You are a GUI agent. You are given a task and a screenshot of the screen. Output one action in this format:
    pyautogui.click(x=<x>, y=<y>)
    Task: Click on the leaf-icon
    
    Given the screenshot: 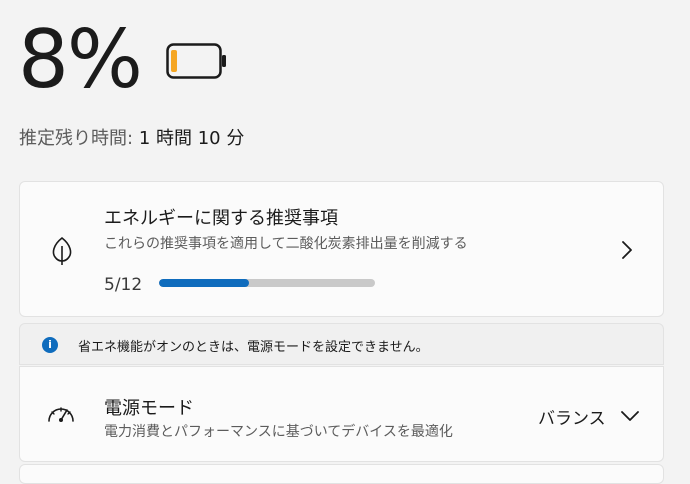 What is the action you would take?
    pyautogui.click(x=62, y=250)
    